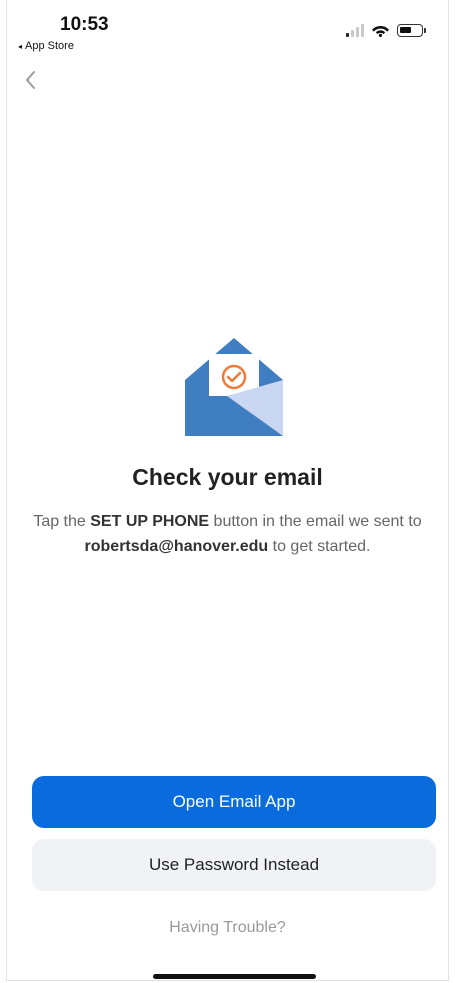 The height and width of the screenshot is (983, 455). What do you see at coordinates (150, 521) in the screenshot?
I see `setup-phone-emphasis: SET UP PHONE` at bounding box center [150, 521].